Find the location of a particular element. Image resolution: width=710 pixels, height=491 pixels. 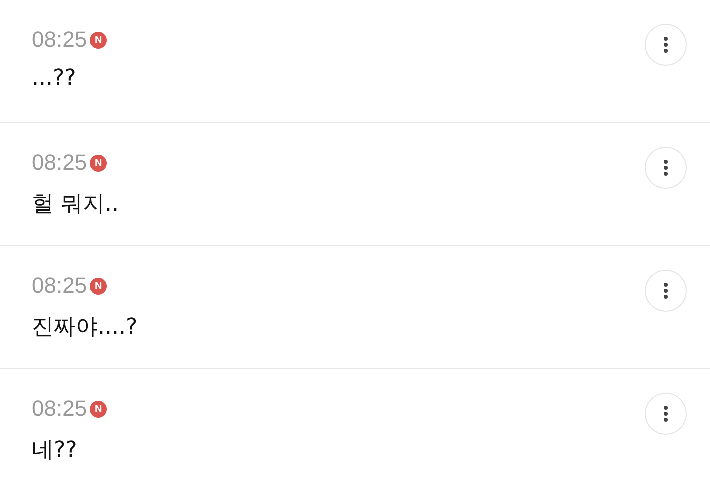

comment-text: 네?? is located at coordinates (55, 451).